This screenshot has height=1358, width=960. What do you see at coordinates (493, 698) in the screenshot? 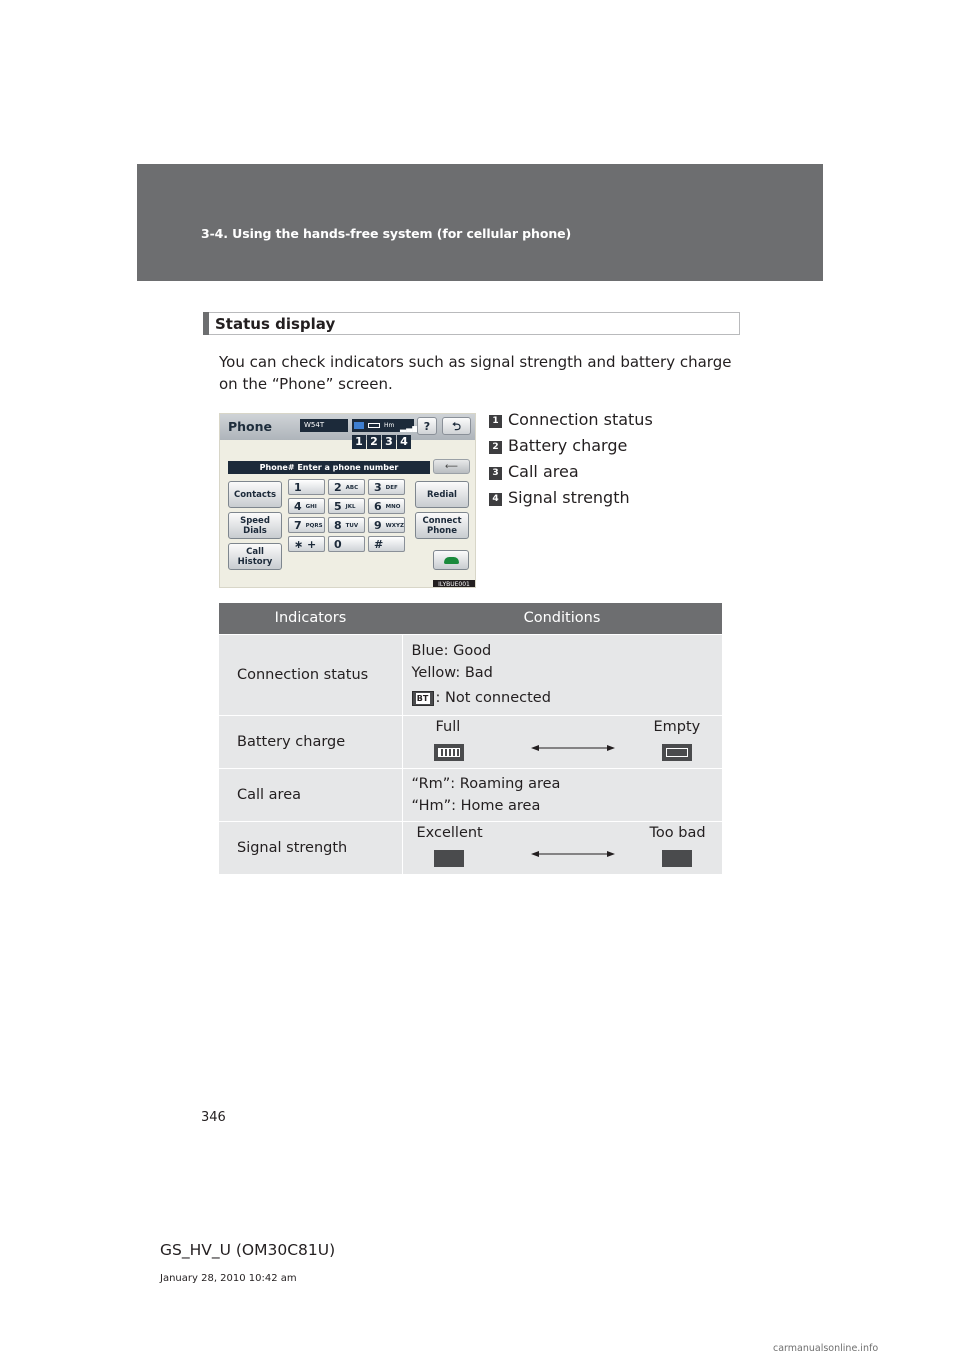
I see `condition-text: : Not connected` at bounding box center [493, 698].